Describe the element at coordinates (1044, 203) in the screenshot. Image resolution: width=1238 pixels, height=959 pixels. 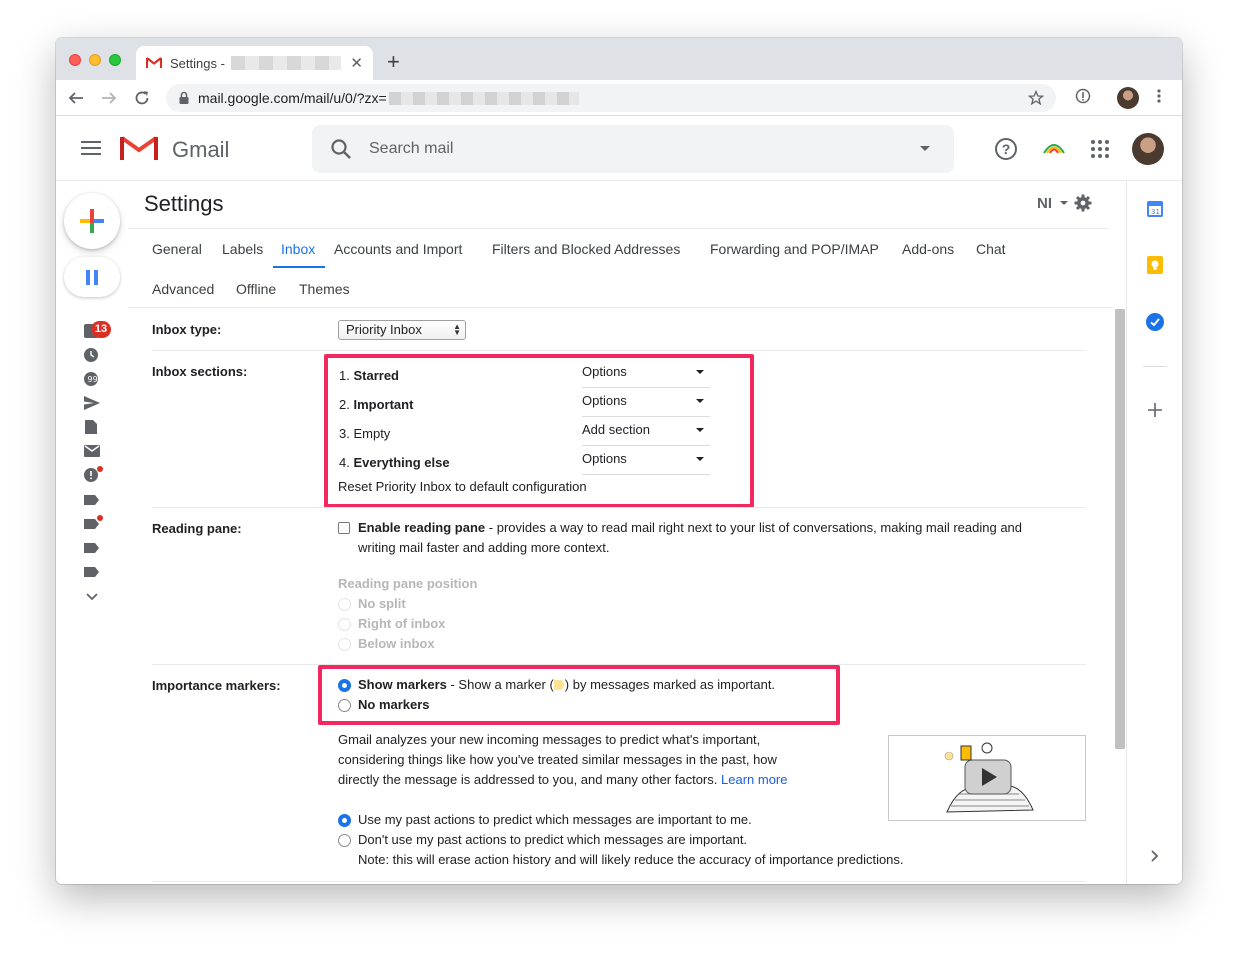
I see `input-tools-button: NI` at that location.